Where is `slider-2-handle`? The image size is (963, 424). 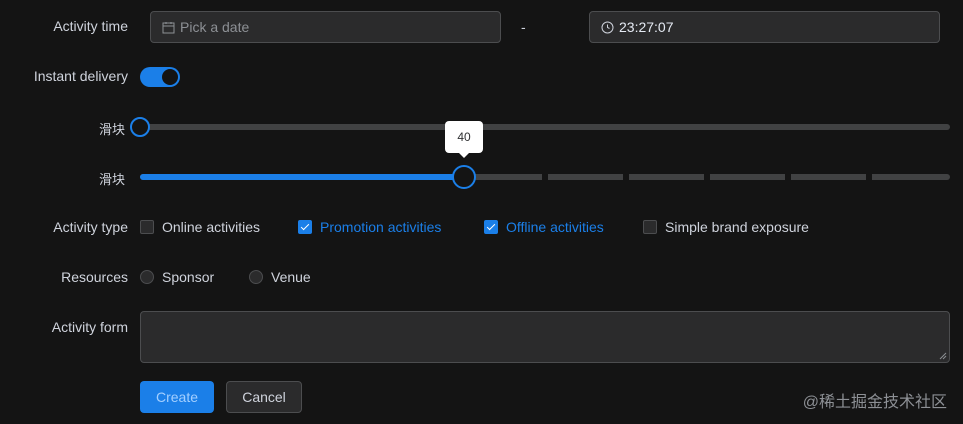
slider-2-handle is located at coordinates (464, 177).